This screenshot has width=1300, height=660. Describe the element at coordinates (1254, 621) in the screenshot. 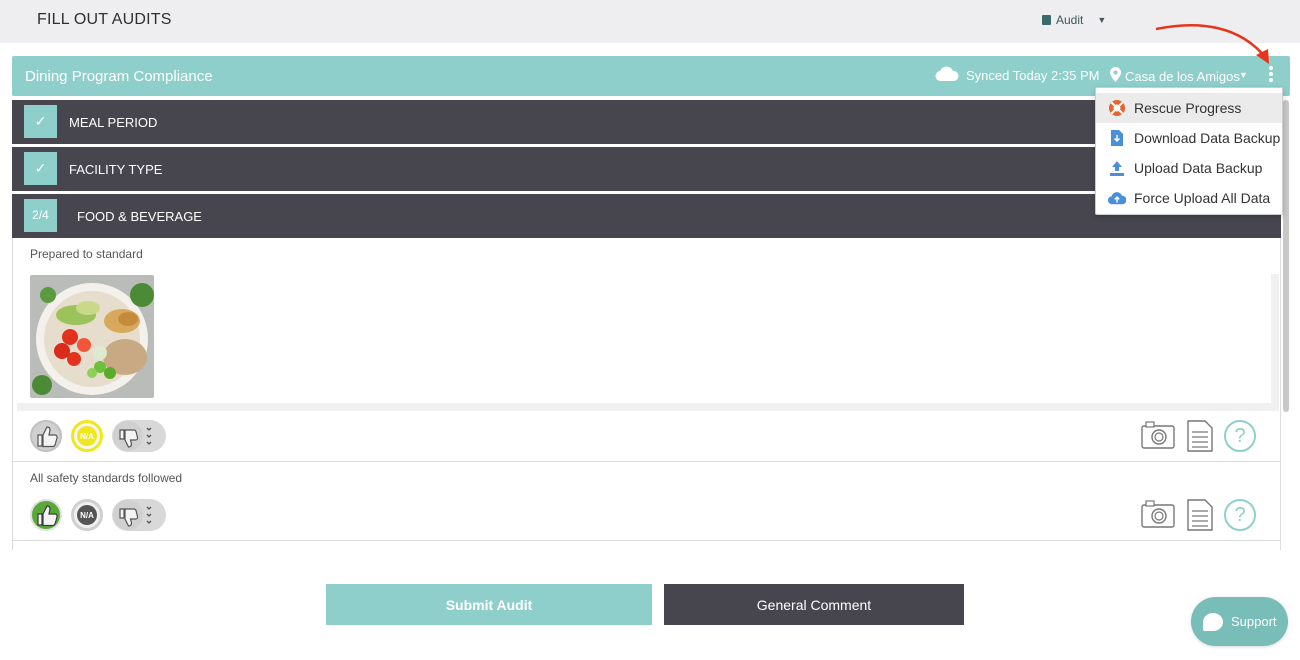

I see `support-label: Support` at that location.